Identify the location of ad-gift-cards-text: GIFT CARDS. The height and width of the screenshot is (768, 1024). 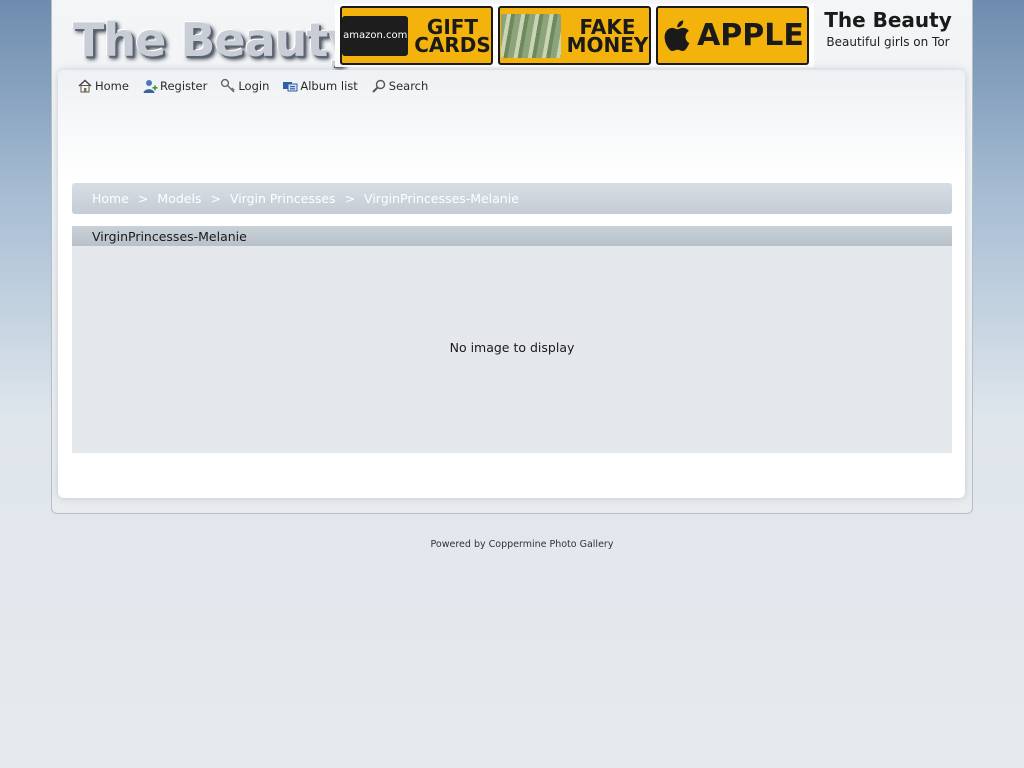
(452, 37).